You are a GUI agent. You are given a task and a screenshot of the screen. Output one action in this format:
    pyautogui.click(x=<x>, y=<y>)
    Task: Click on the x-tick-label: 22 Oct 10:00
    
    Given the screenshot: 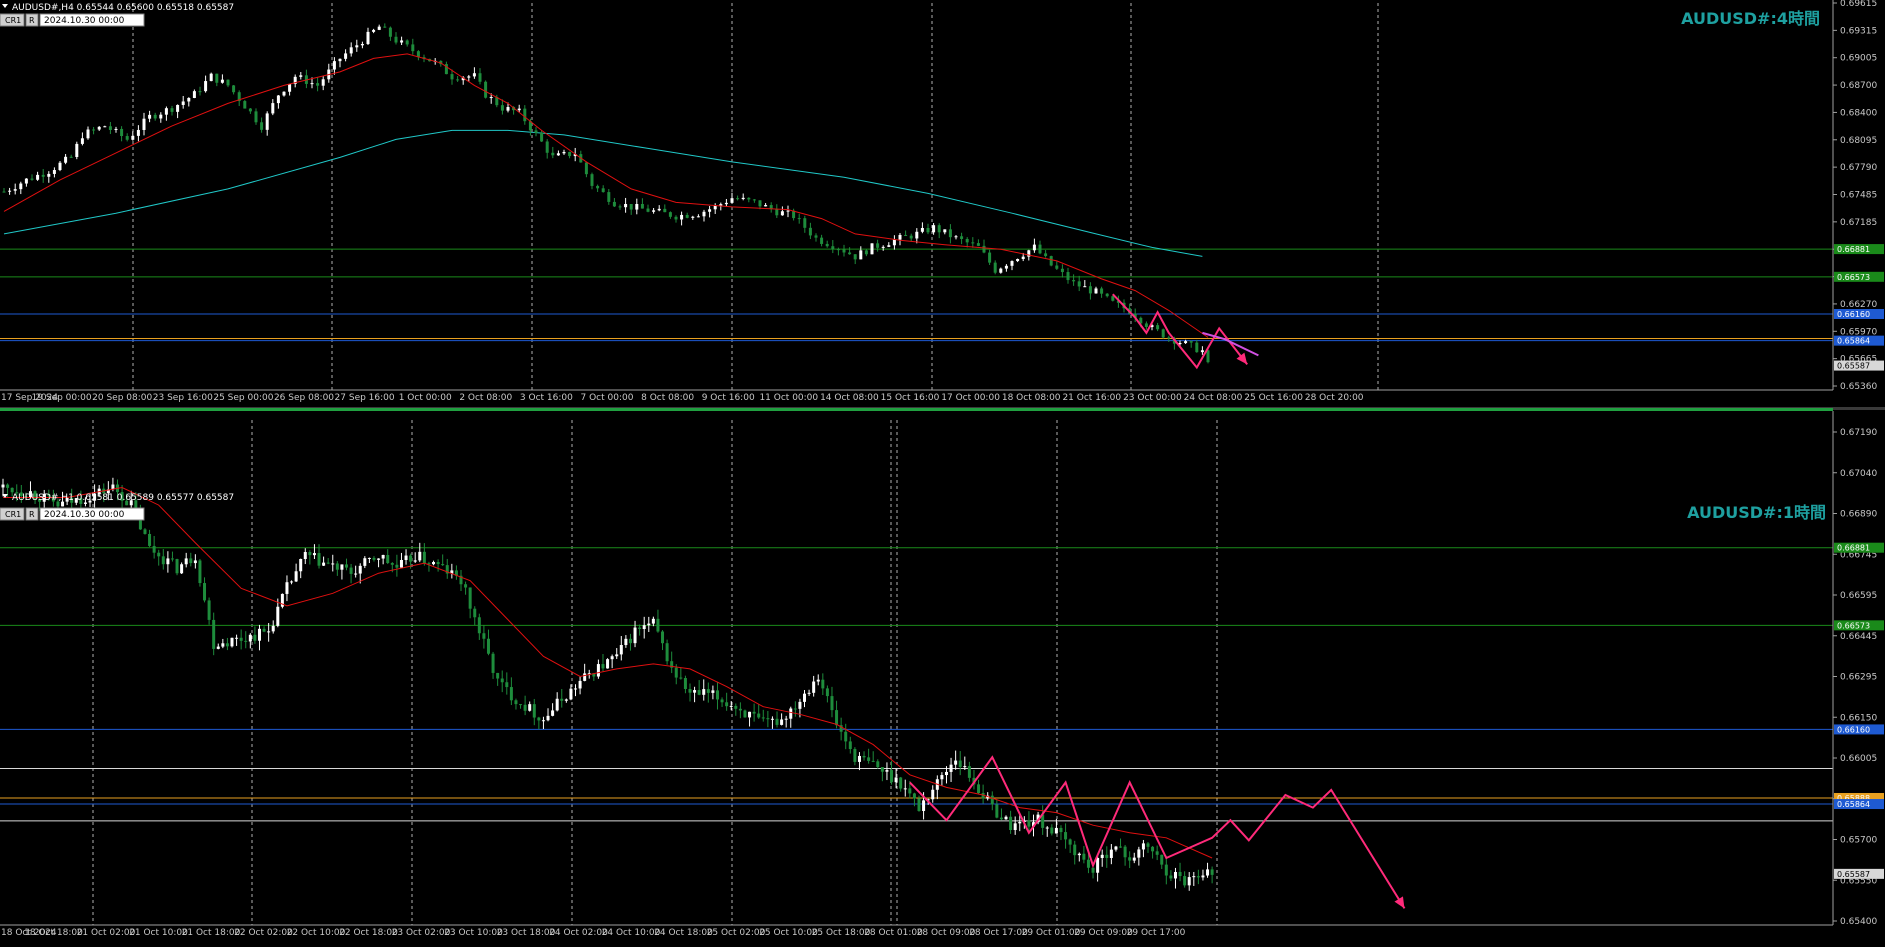 What is the action you would take?
    pyautogui.click(x=316, y=933)
    